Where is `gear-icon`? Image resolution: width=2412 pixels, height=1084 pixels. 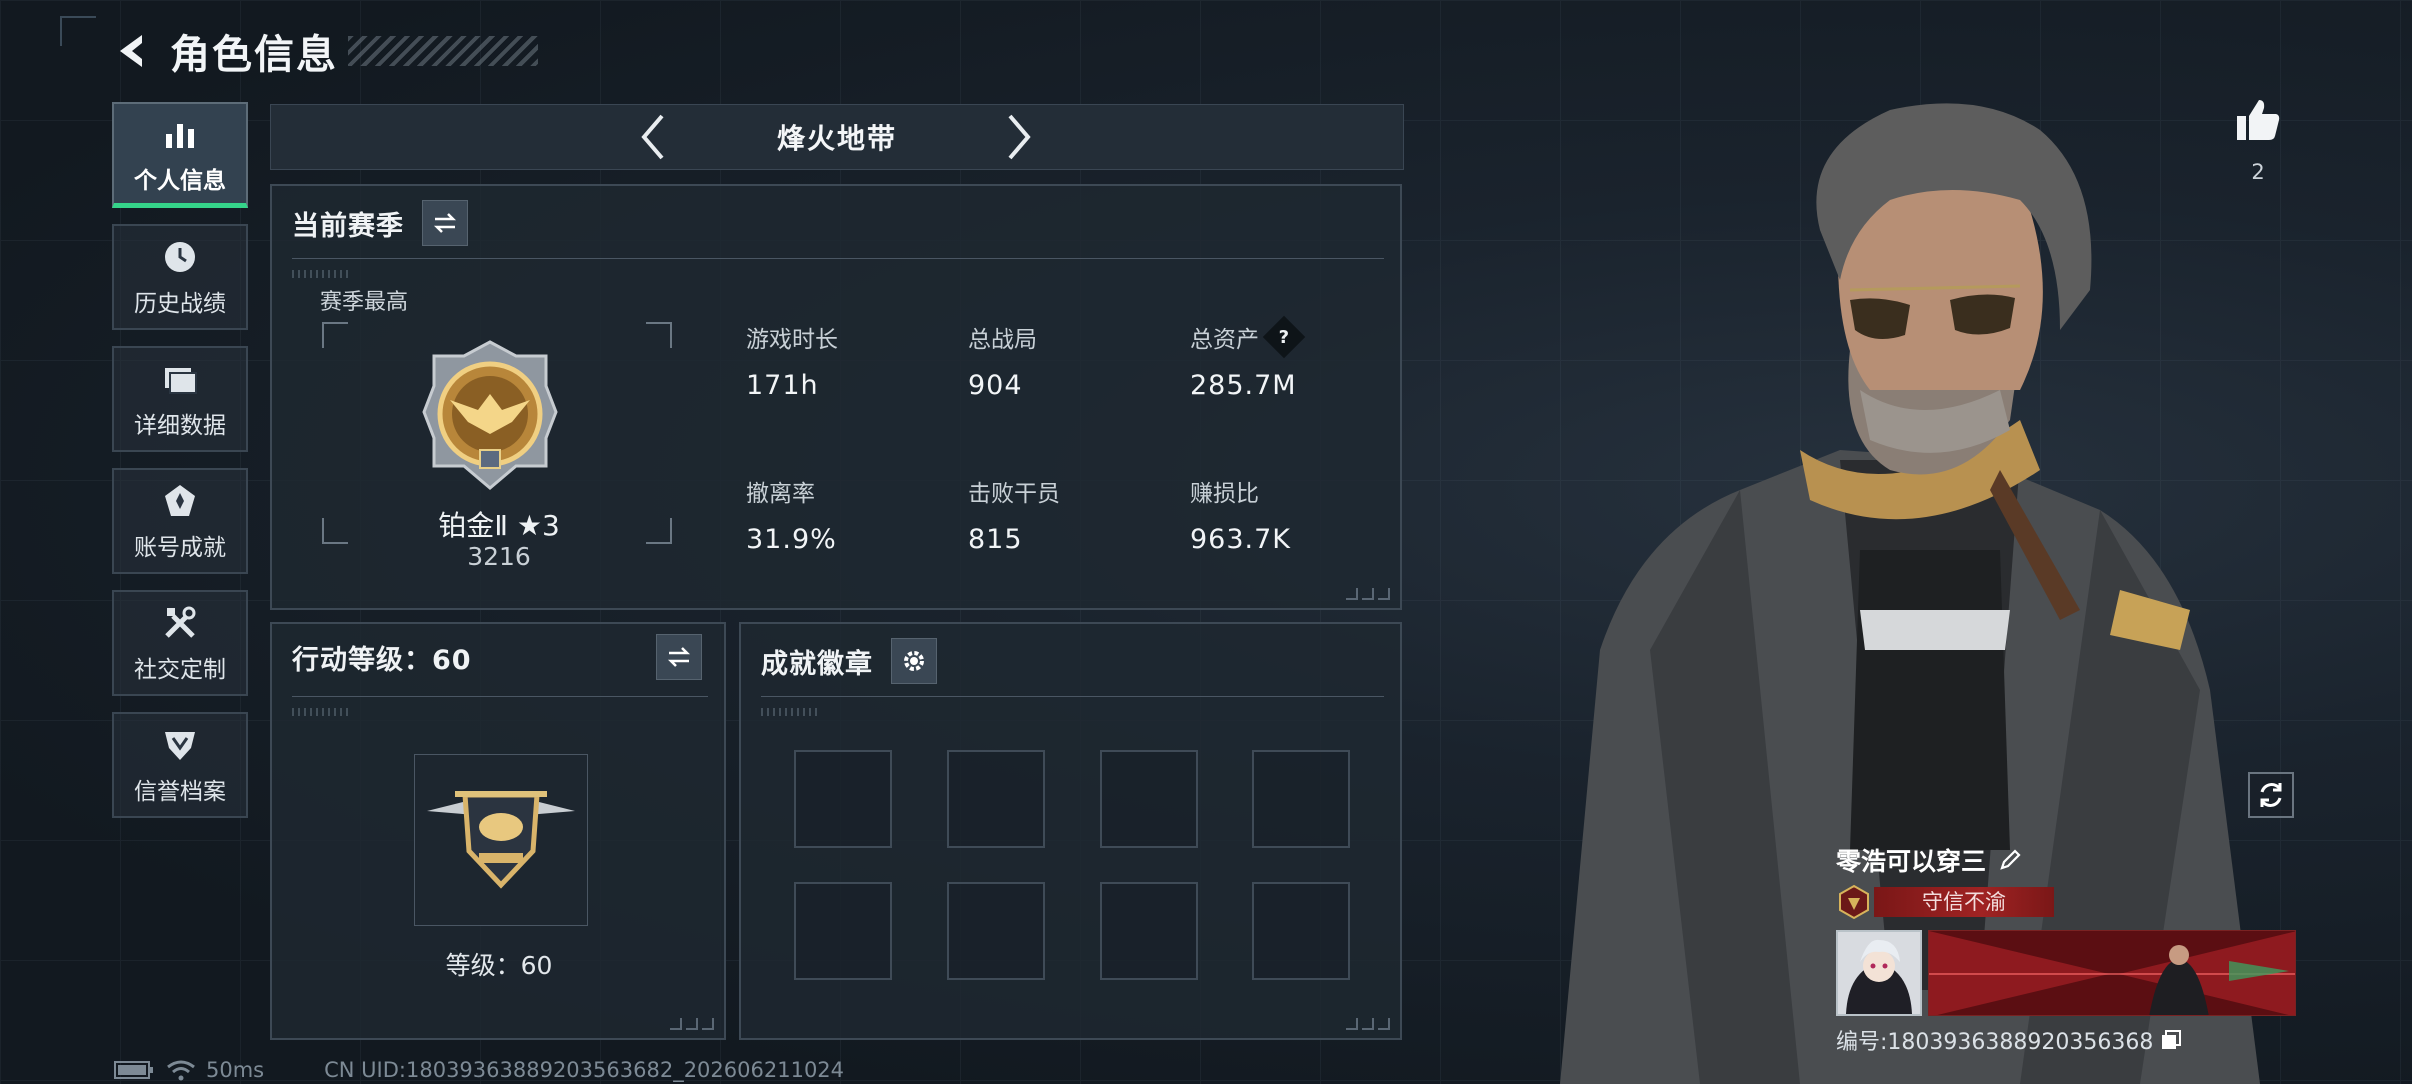
gear-icon is located at coordinates (914, 661).